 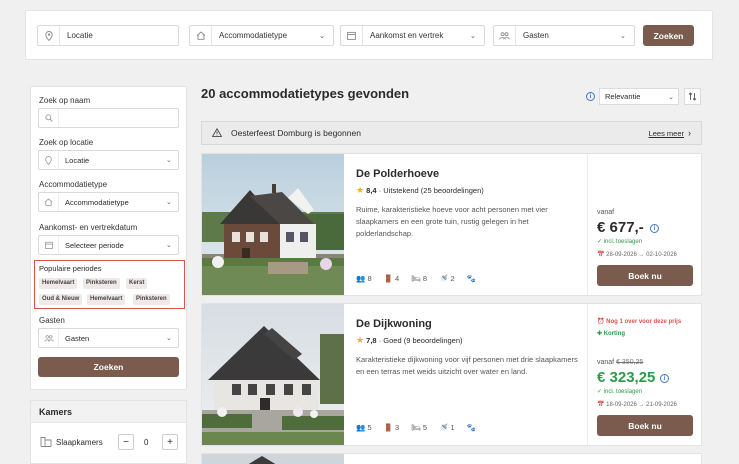 I want to click on discounted-price: € 323,25, so click(x=626, y=377).